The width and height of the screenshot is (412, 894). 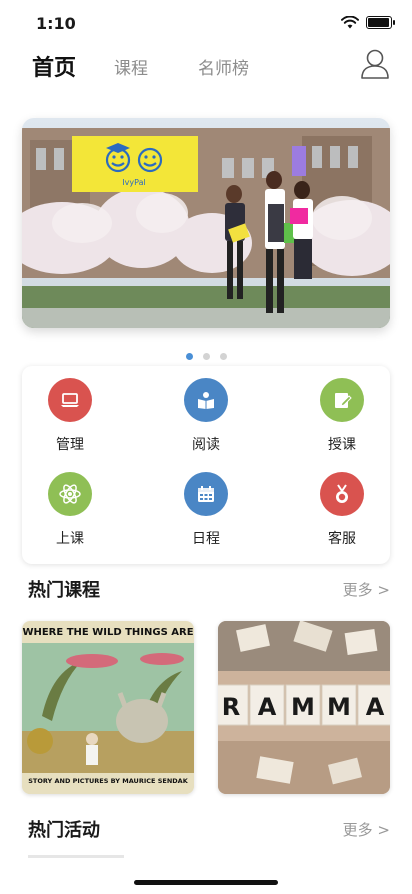 I want to click on course-cover-author: STORY AND PICTURES BY MAURICE SENDAK, so click(x=108, y=781).